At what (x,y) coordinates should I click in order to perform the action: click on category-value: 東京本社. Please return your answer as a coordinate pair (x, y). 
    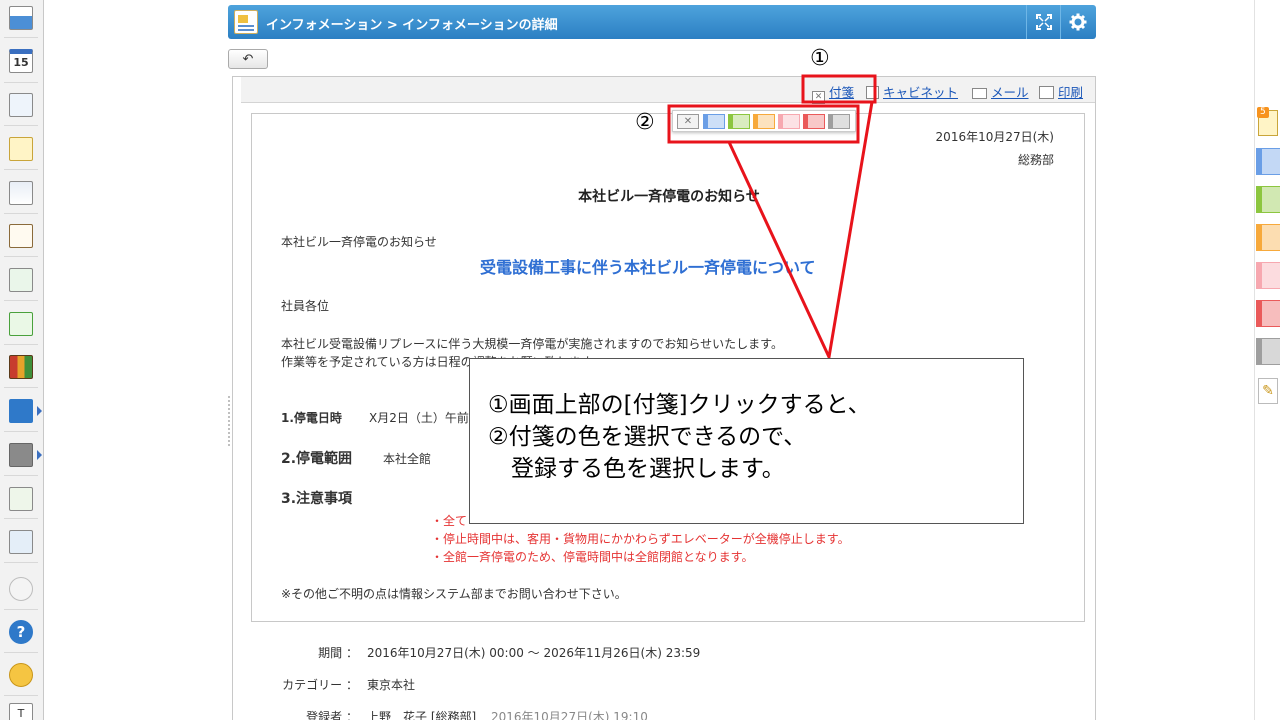
    Looking at the image, I should click on (391, 685).